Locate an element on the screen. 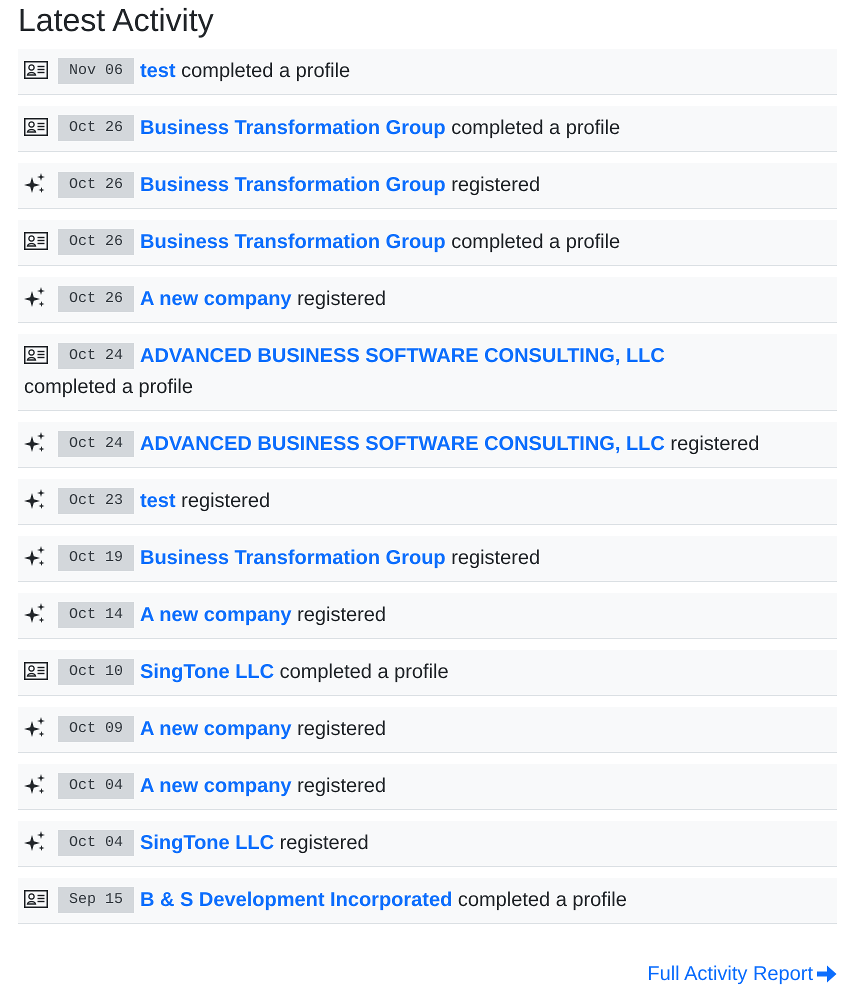 This screenshot has height=990, width=855. date-badge: Oct 23 is located at coordinates (96, 501).